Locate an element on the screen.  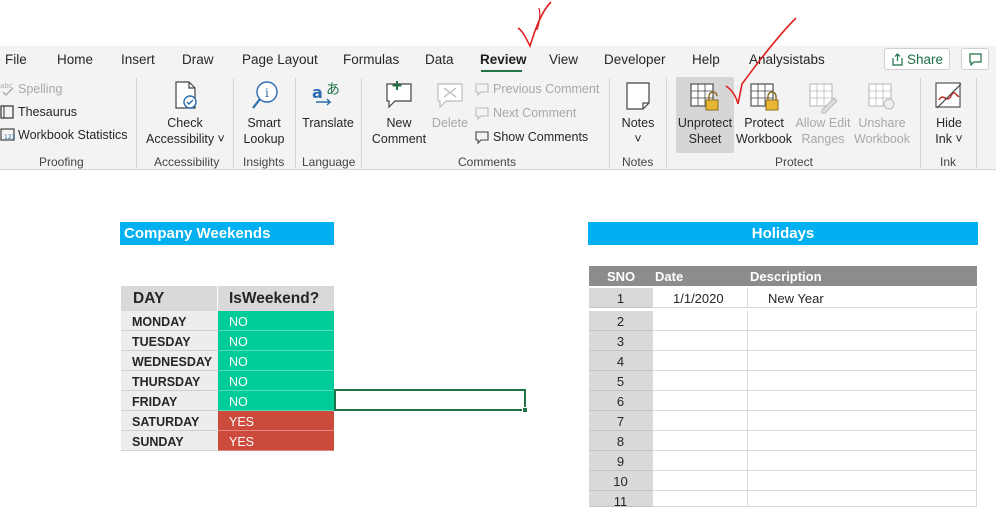
table-row: 11 is located at coordinates (783, 500).